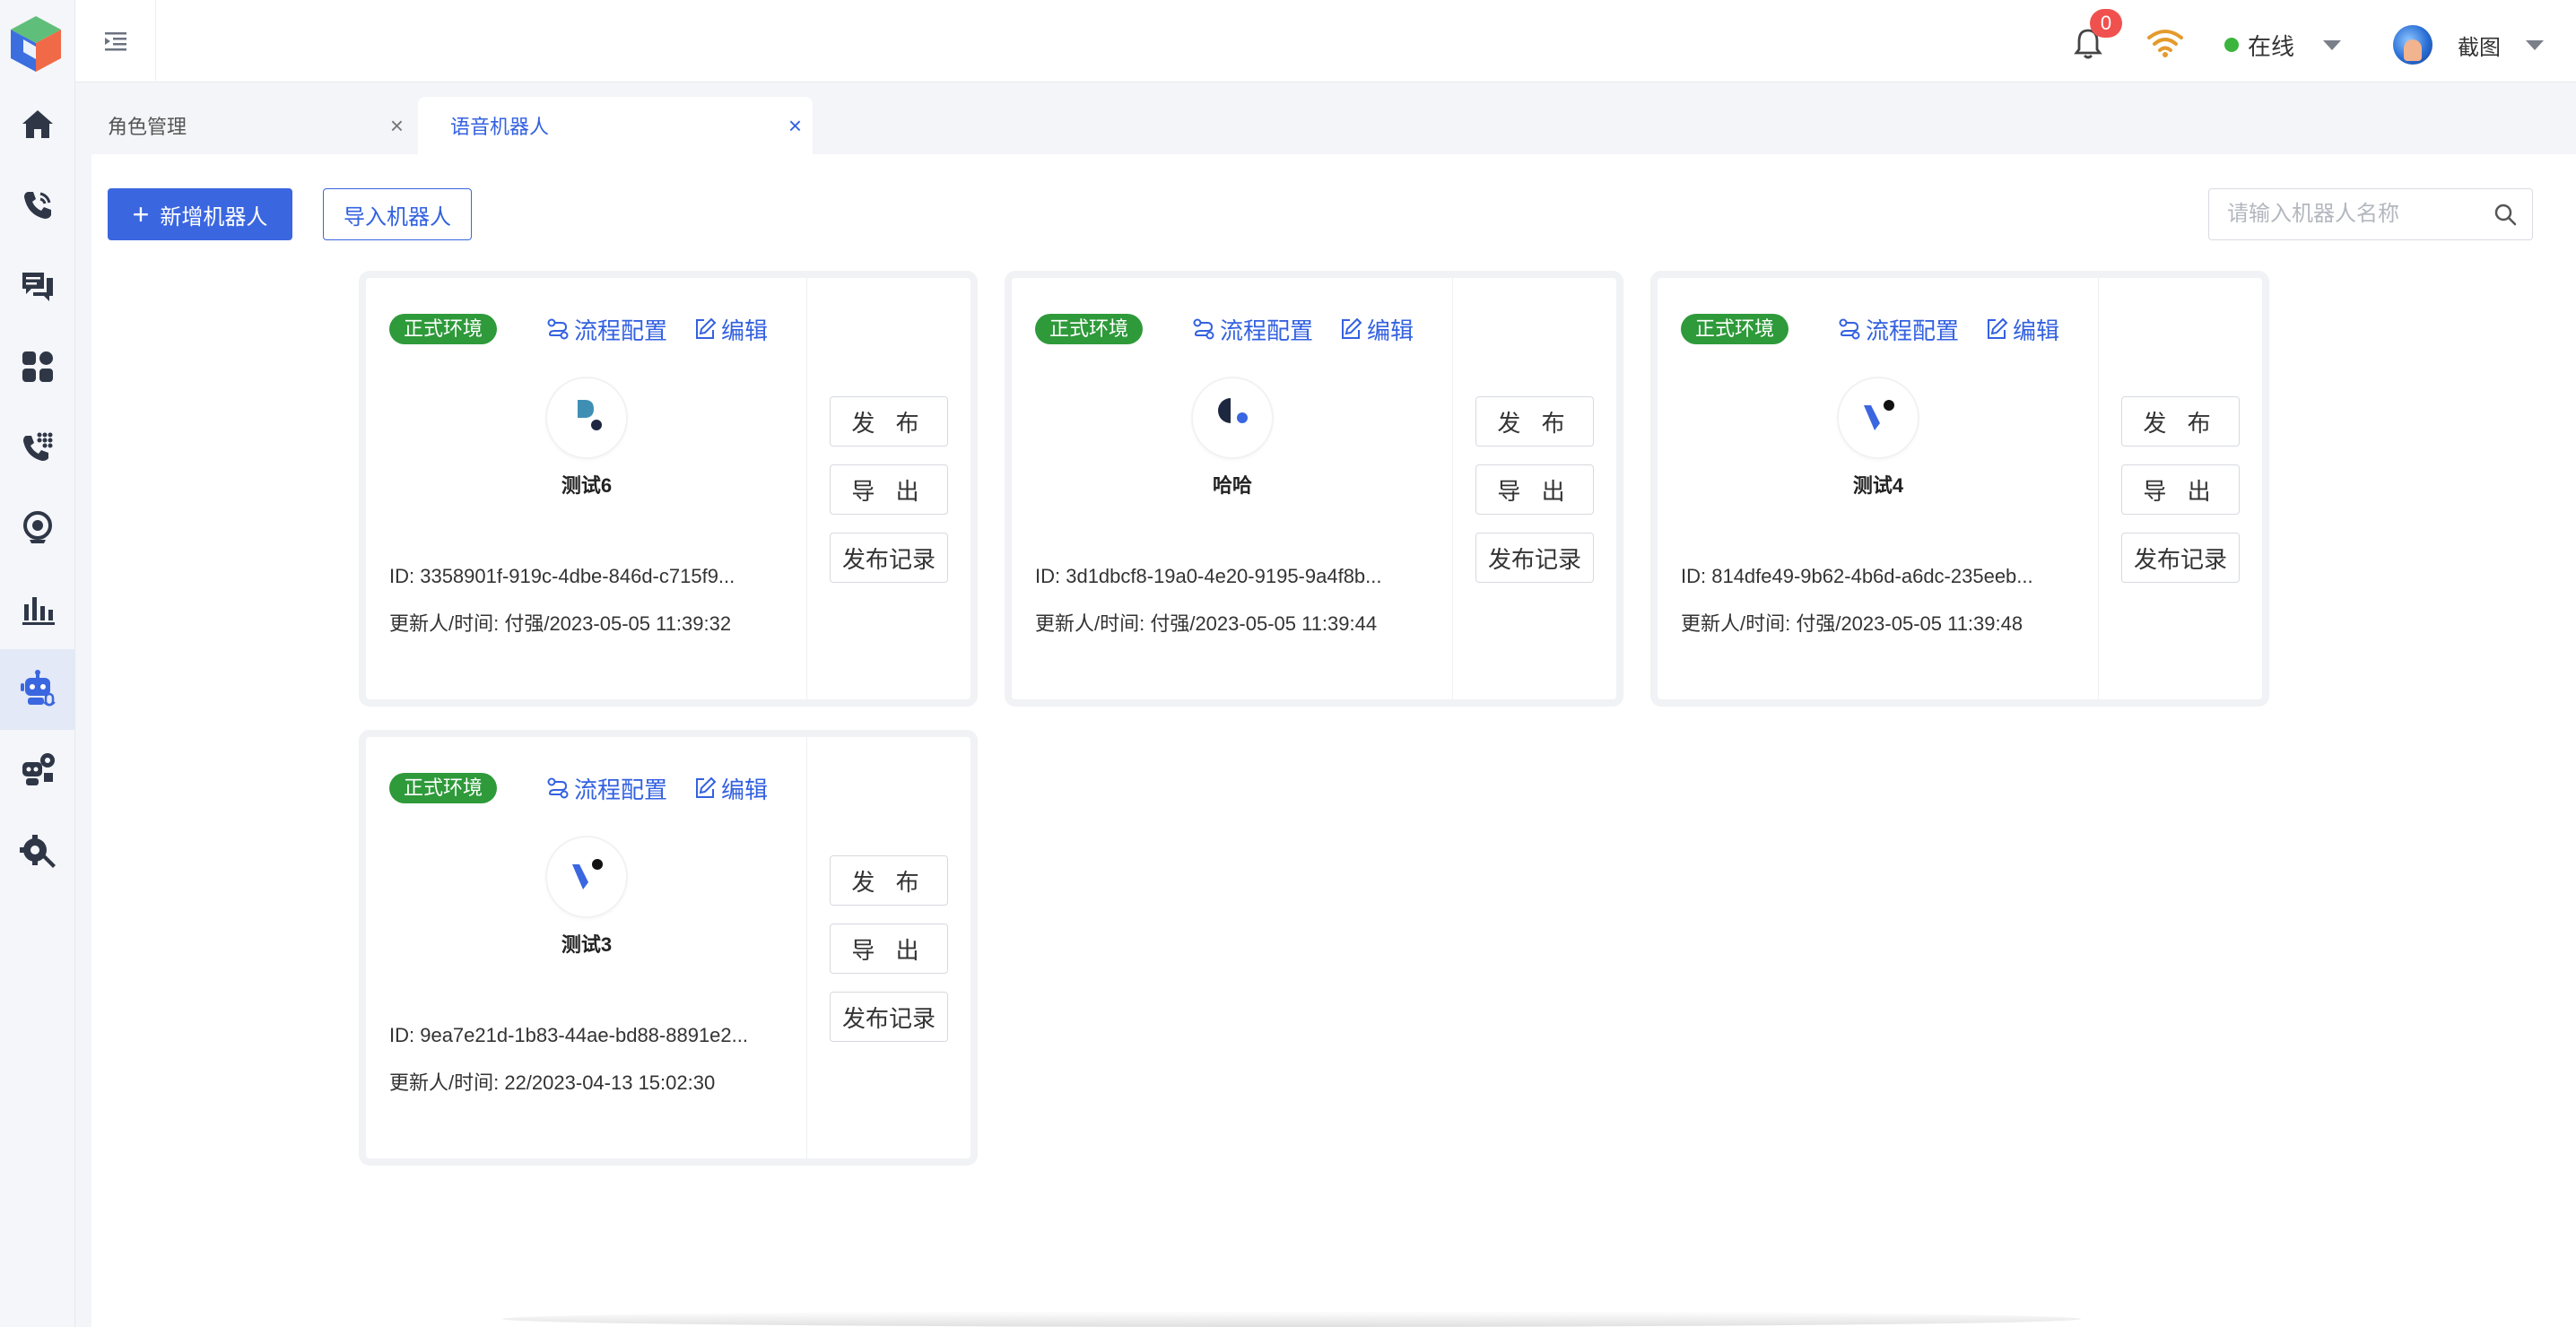 Image resolution: width=2576 pixels, height=1327 pixels. Describe the element at coordinates (1206, 623) in the screenshot. I see `robot-updated: 更新人/时间: 付强/2023-05-05 11:39:44` at that location.